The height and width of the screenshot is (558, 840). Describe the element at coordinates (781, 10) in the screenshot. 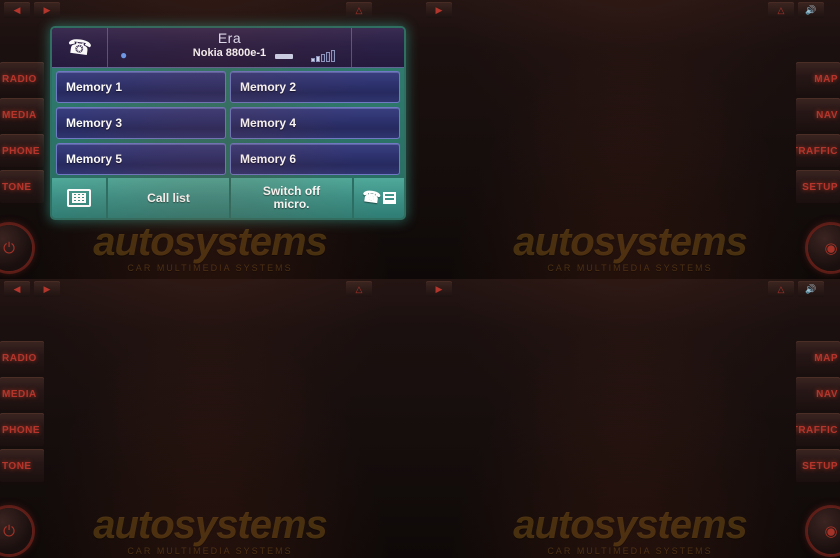

I see `hw-hazard-button-2: △` at that location.